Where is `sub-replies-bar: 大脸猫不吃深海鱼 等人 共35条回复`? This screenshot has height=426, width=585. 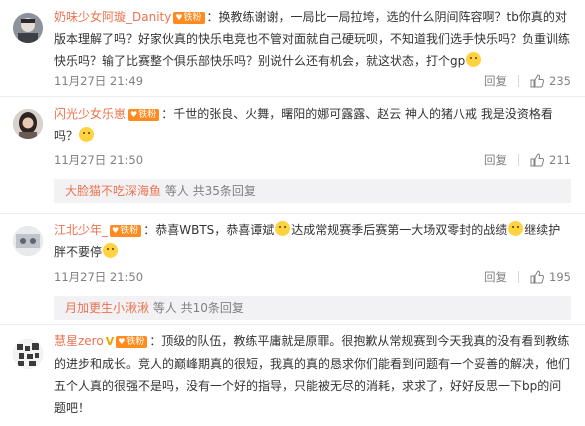
sub-replies-bar: 大脸猫不吃深海鱼 等人 共35条回复 is located at coordinates (312, 191).